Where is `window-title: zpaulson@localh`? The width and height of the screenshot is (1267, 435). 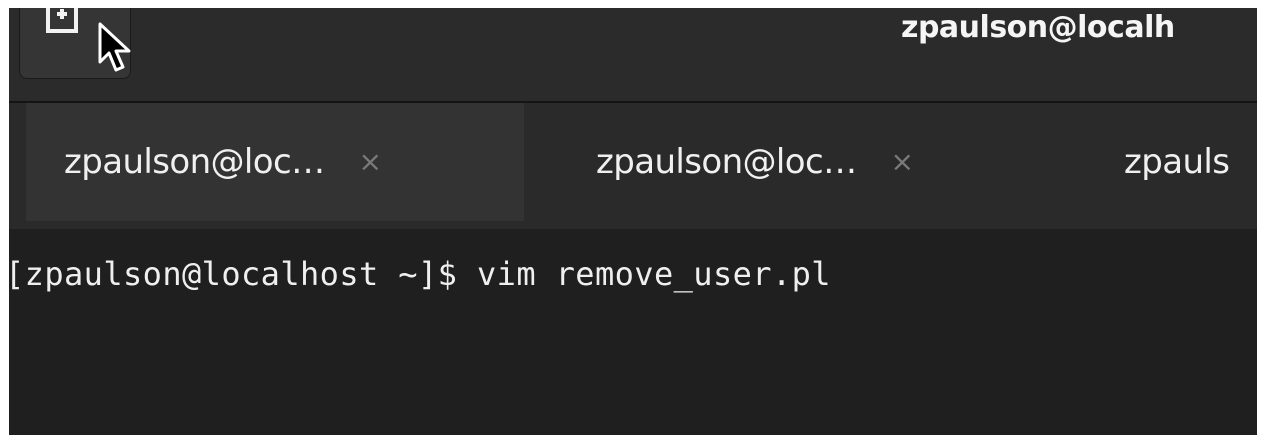 window-title: zpaulson@localh is located at coordinates (1038, 27).